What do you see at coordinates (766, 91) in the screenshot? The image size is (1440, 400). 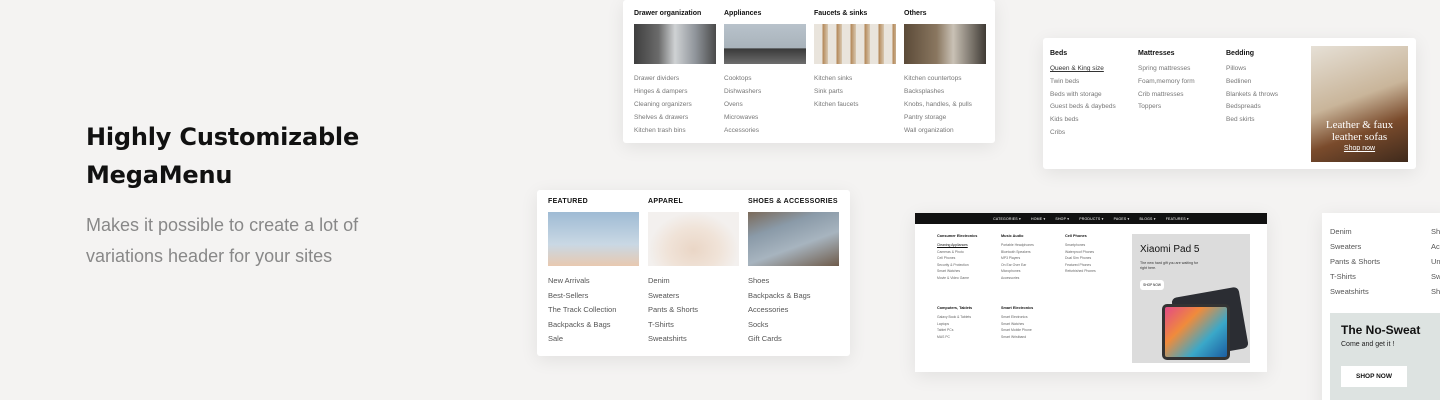 I see `menu-link: Dishwashers` at bounding box center [766, 91].